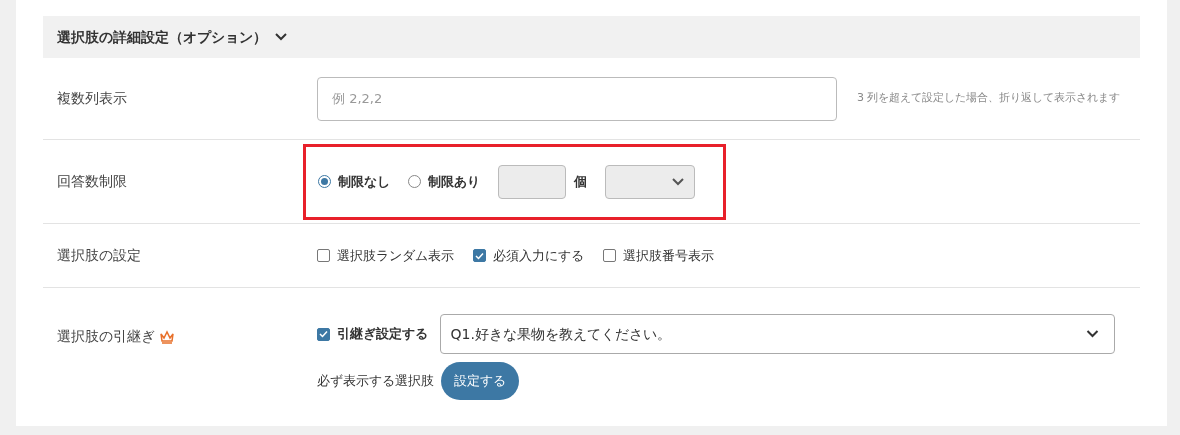  I want to click on sub-label: 必ず表示する選択肢, so click(375, 381).